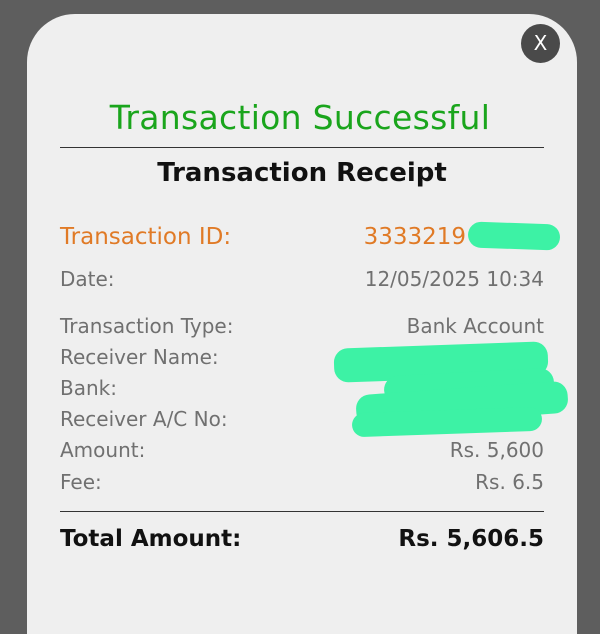  What do you see at coordinates (87, 279) in the screenshot?
I see `date-label: Date:` at bounding box center [87, 279].